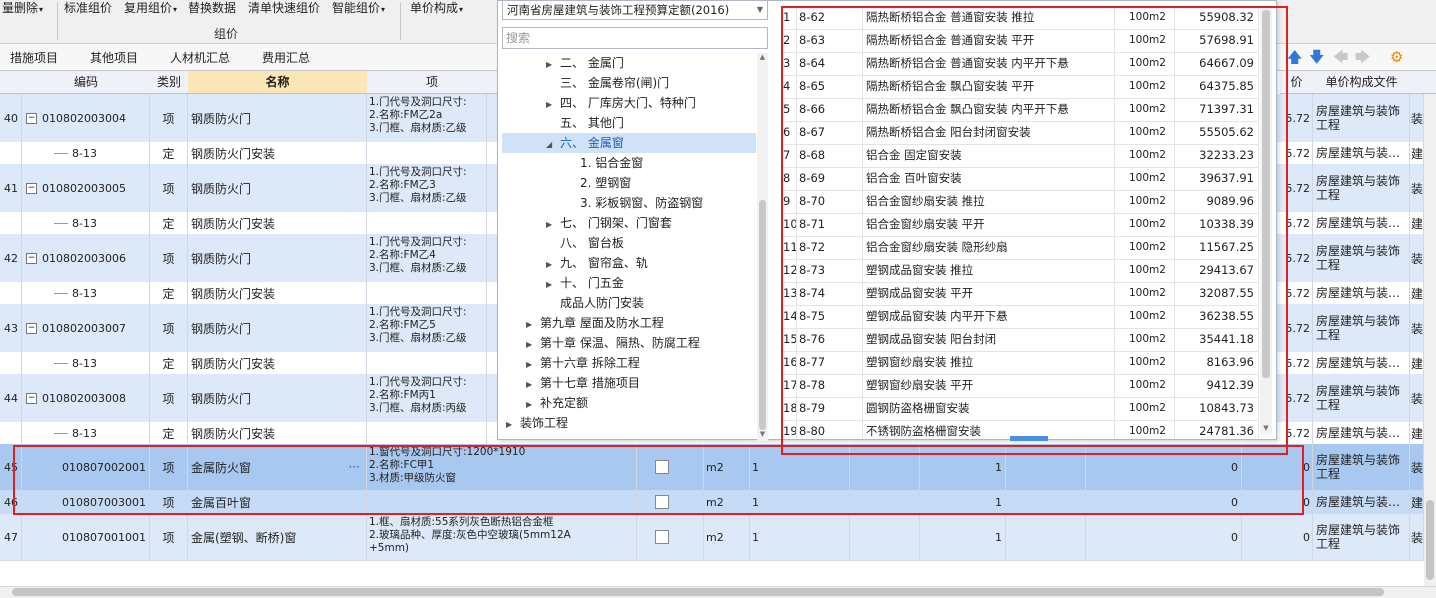  What do you see at coordinates (629, 163) in the screenshot?
I see `tree-node: 1. 铝合金窗` at bounding box center [629, 163].